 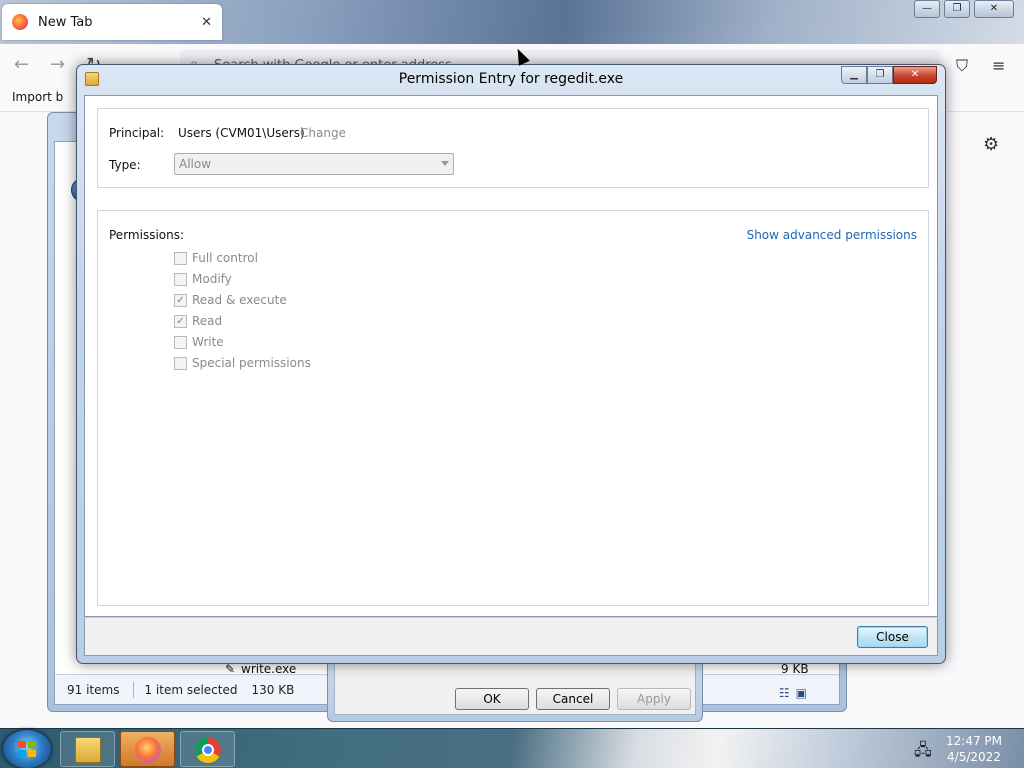 I want to click on permission-full-control: Full control, so click(x=216, y=258).